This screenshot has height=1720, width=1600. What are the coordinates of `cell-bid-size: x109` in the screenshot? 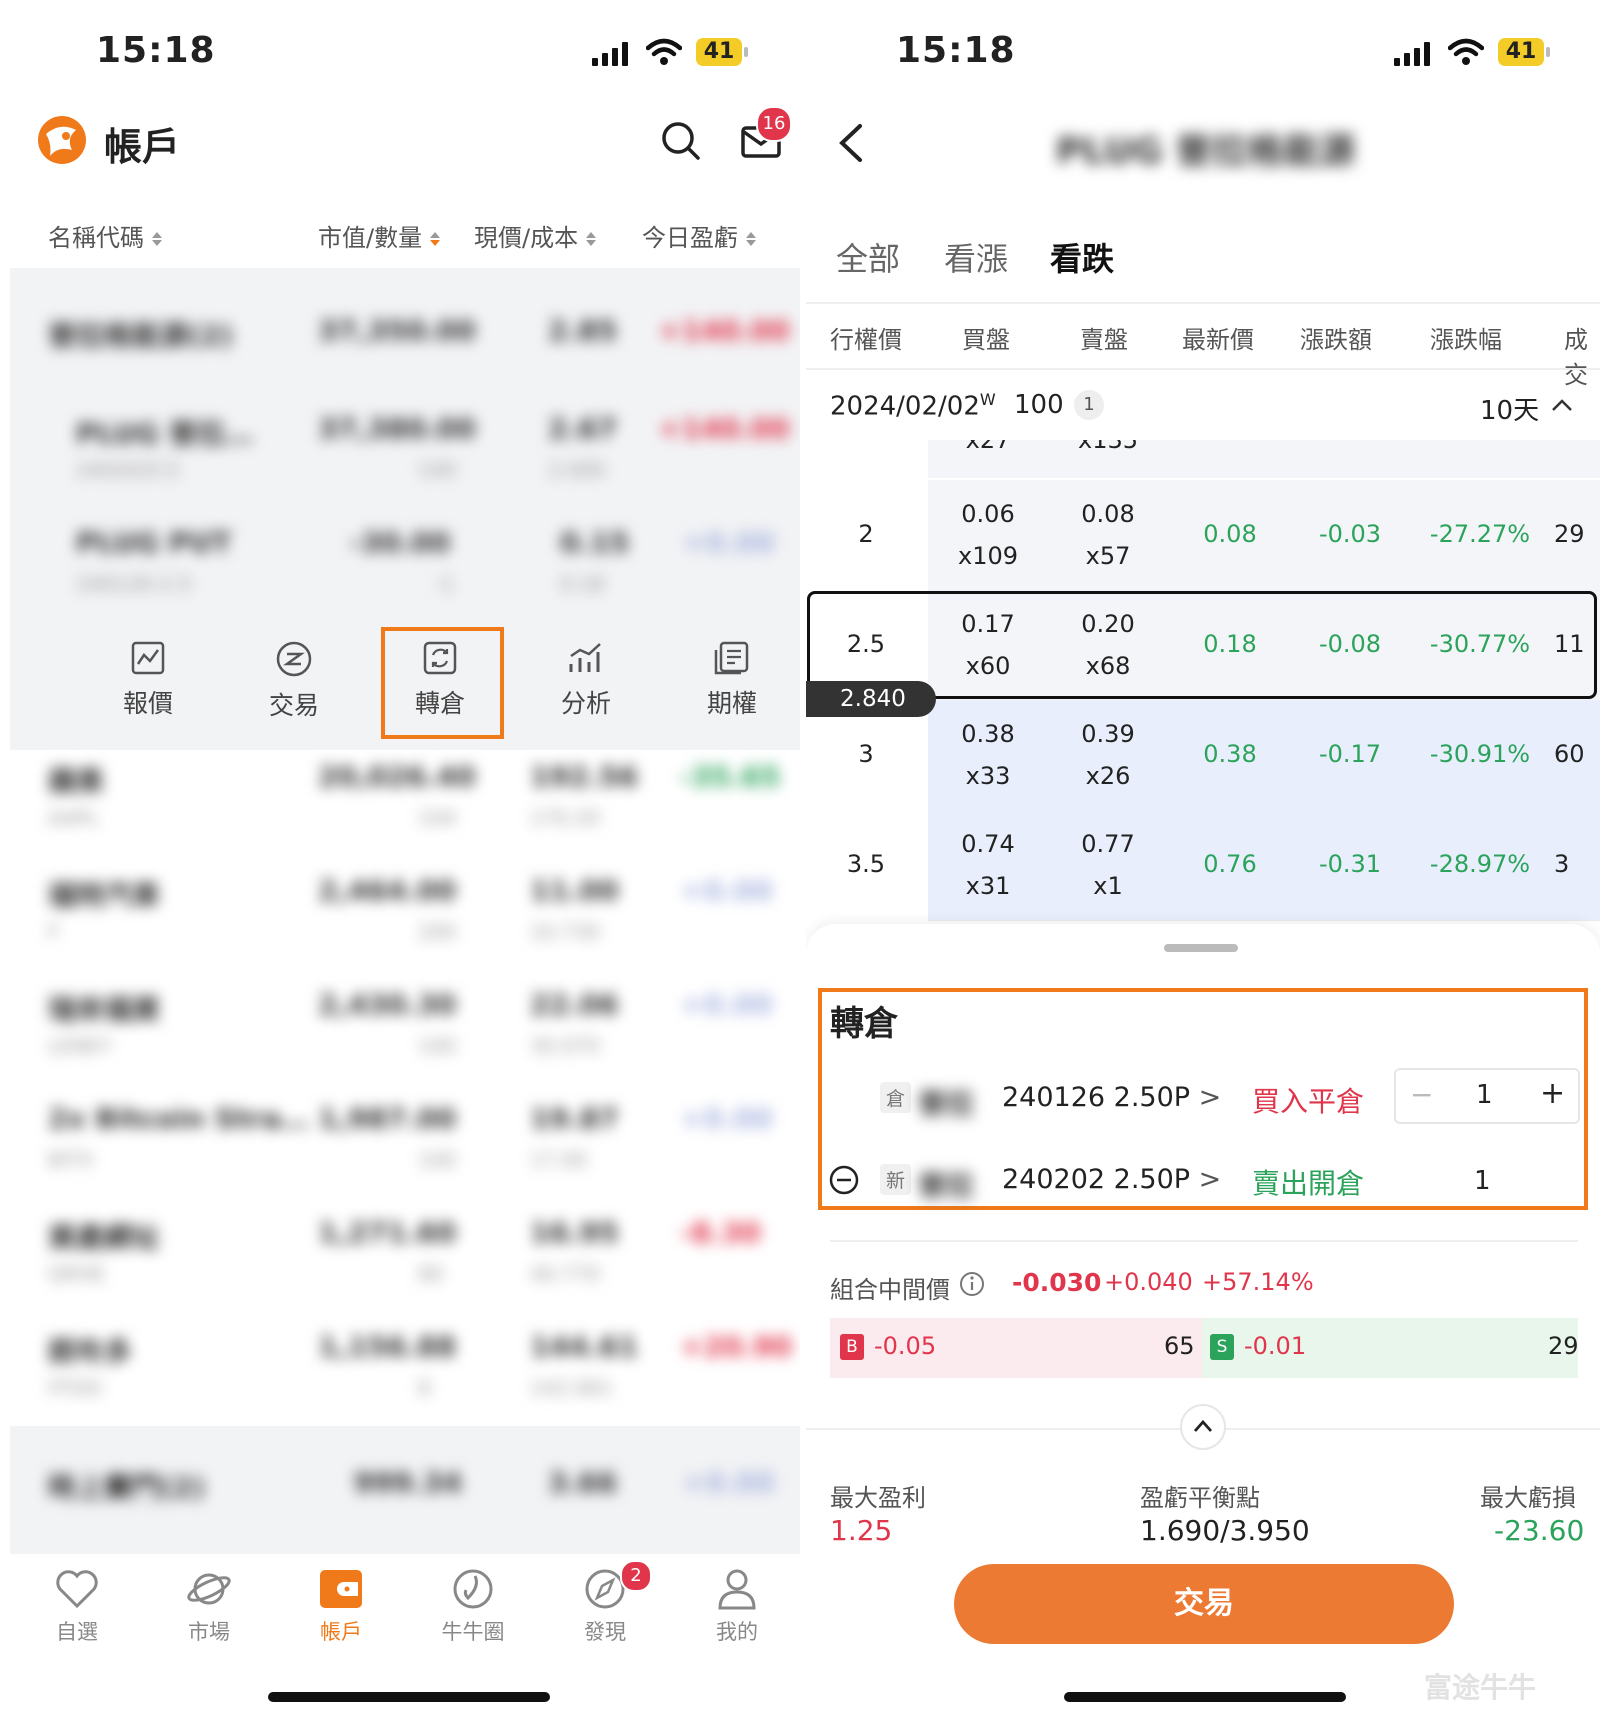 It's located at (987, 556).